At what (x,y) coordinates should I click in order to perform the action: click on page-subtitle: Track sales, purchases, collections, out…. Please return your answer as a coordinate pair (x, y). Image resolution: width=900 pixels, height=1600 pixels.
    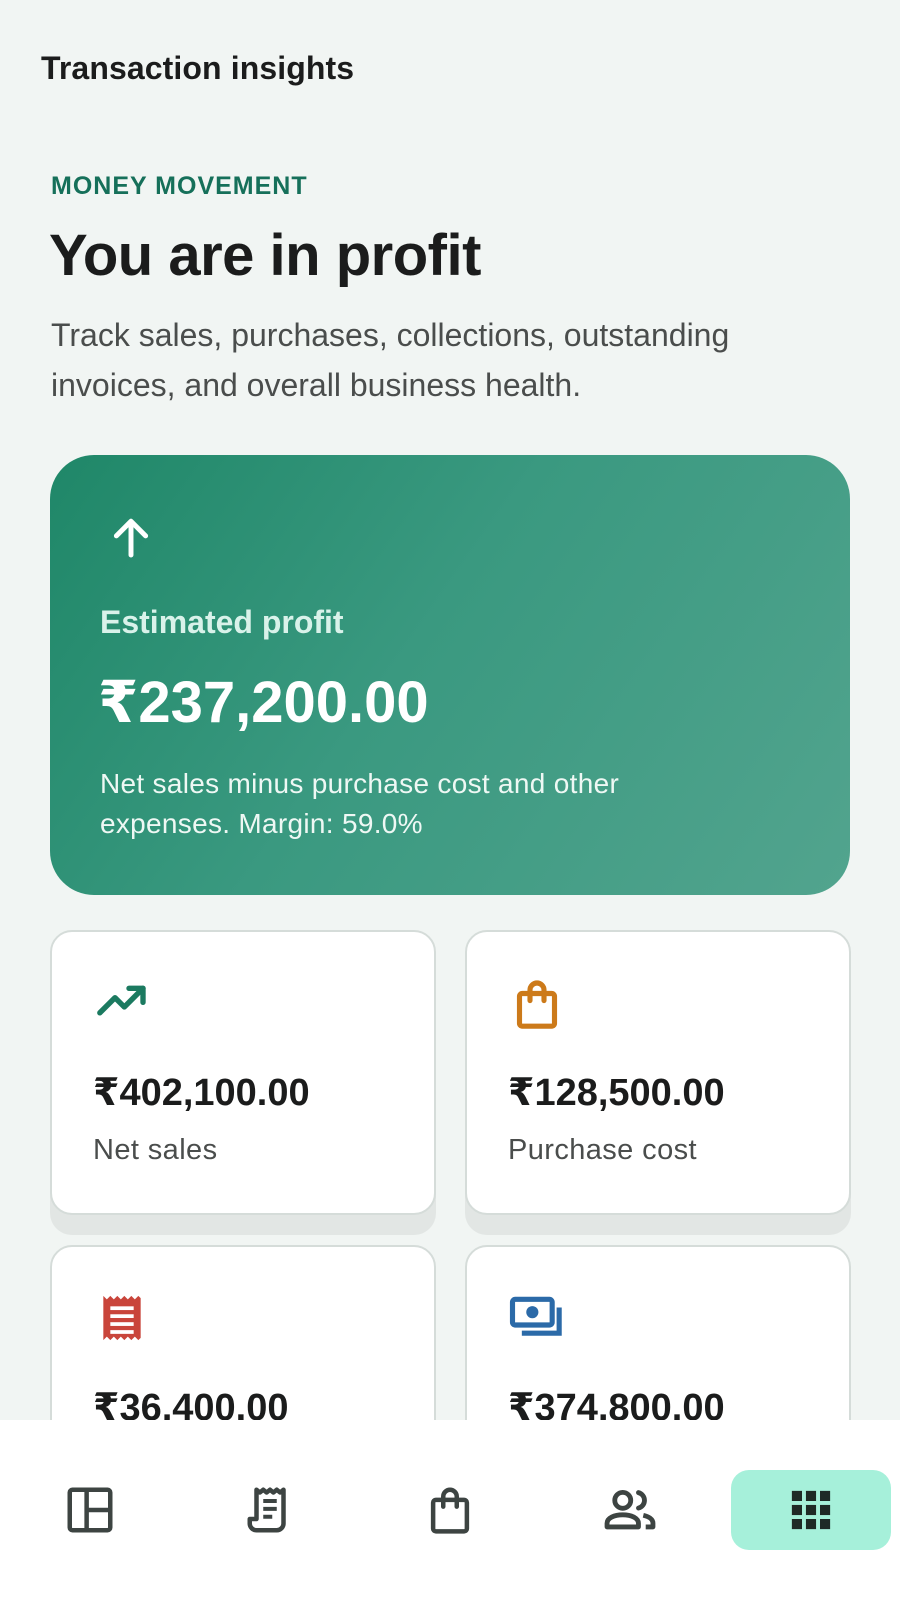
    Looking at the image, I should click on (390, 360).